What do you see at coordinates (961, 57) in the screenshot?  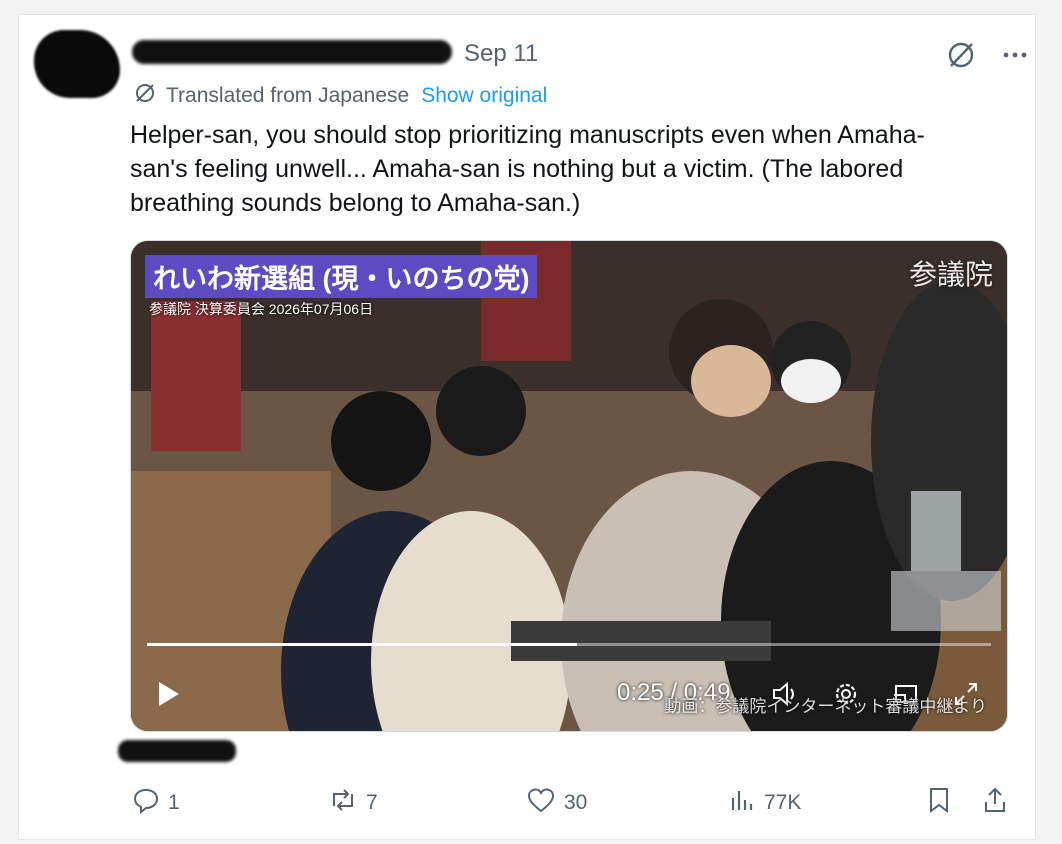 I see `grok-icon` at bounding box center [961, 57].